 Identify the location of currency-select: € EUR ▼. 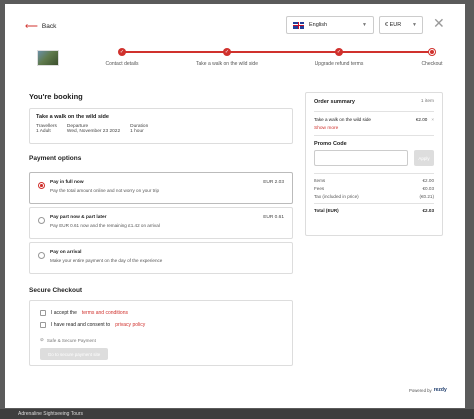
(401, 25).